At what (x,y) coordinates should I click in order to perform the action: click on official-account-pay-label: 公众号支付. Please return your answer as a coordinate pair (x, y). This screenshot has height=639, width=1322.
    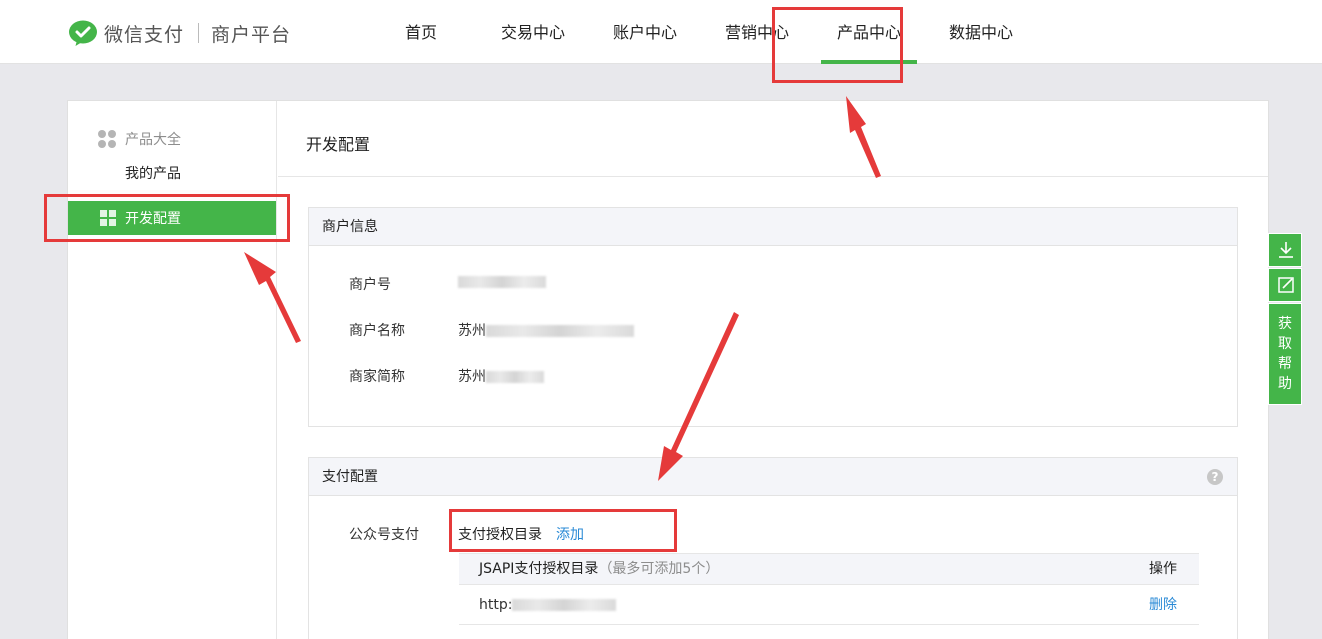
    Looking at the image, I should click on (384, 535).